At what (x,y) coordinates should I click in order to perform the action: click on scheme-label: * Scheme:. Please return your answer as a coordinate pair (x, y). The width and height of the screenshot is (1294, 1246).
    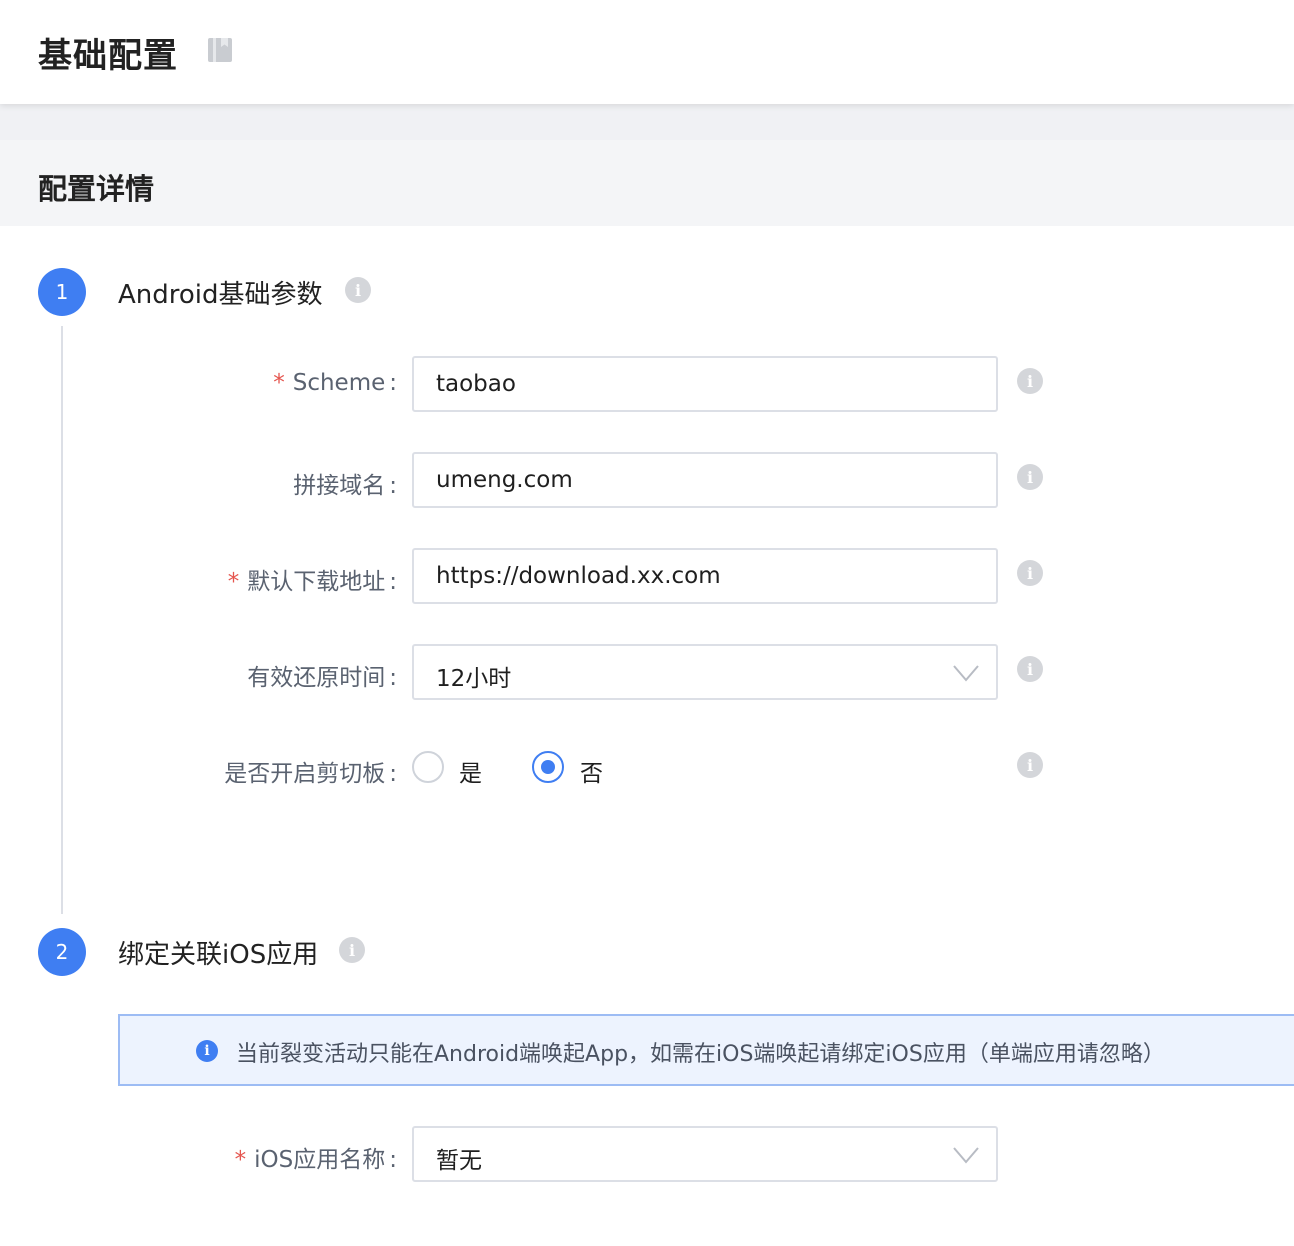
    Looking at the image, I should click on (335, 383).